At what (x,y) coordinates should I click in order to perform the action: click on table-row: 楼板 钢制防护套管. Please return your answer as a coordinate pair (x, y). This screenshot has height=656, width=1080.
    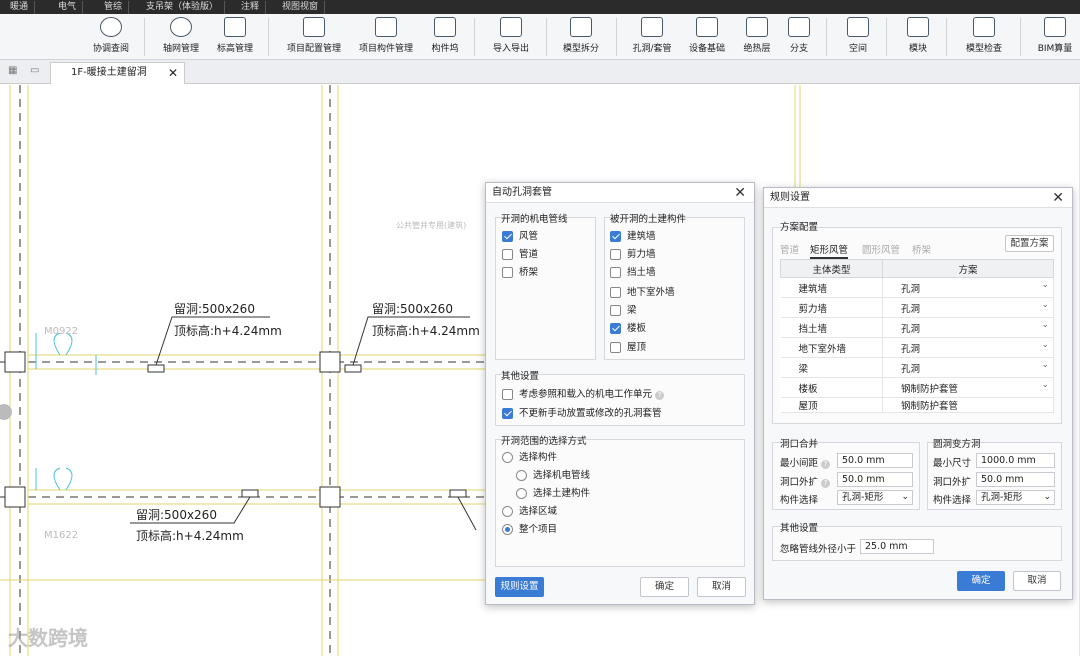
    Looking at the image, I should click on (917, 387).